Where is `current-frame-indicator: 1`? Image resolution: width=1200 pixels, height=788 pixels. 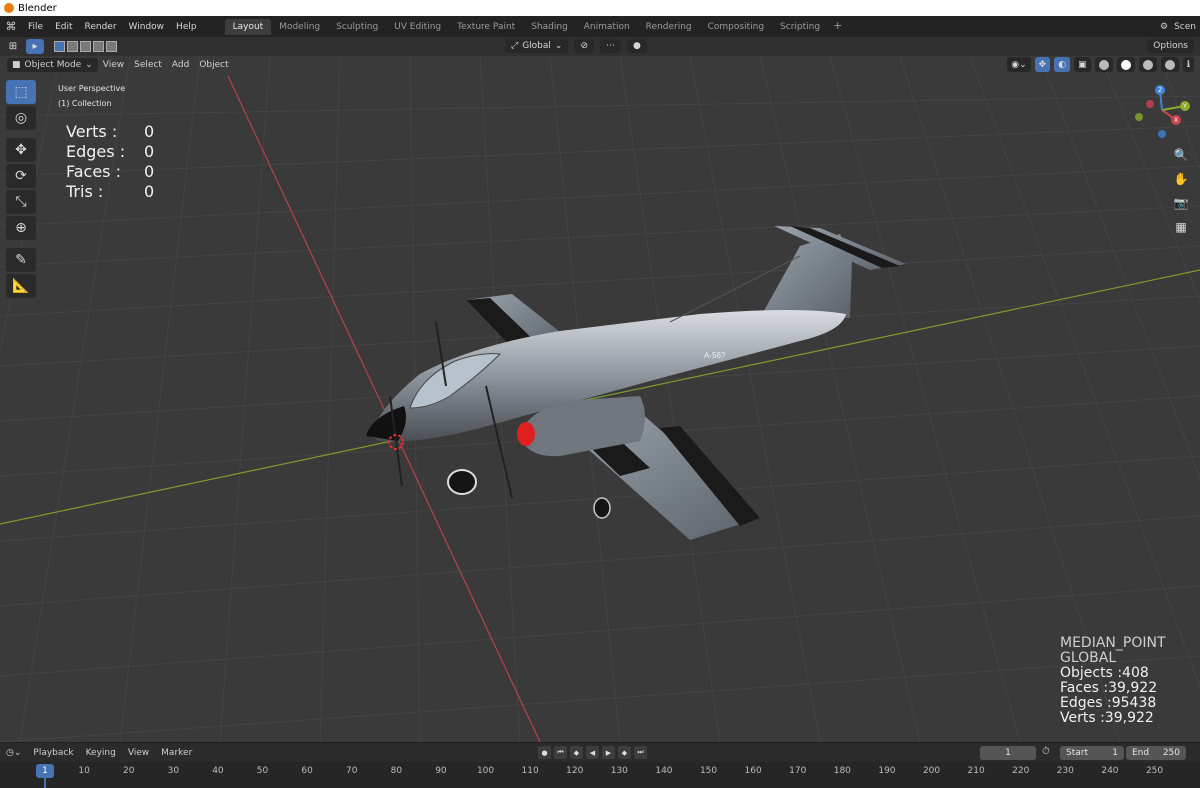 current-frame-indicator: 1 is located at coordinates (45, 771).